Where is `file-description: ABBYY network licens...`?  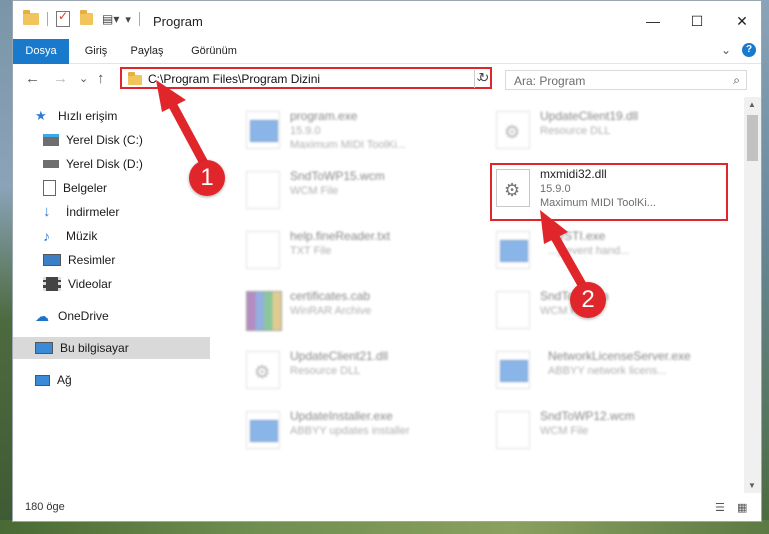 file-description: ABBYY network licens... is located at coordinates (607, 371).